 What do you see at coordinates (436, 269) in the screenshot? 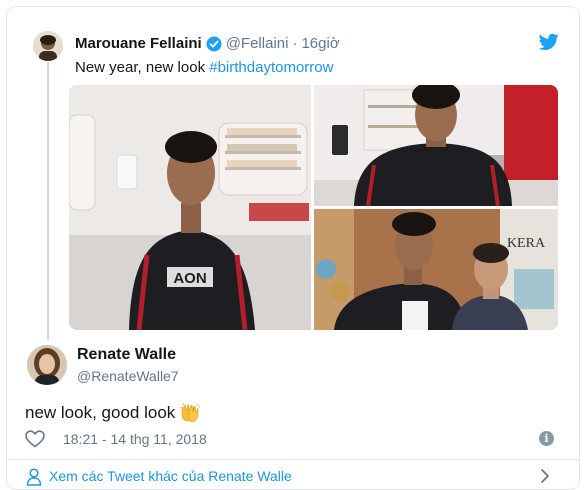
I see `photo-3: KERA` at bounding box center [436, 269].